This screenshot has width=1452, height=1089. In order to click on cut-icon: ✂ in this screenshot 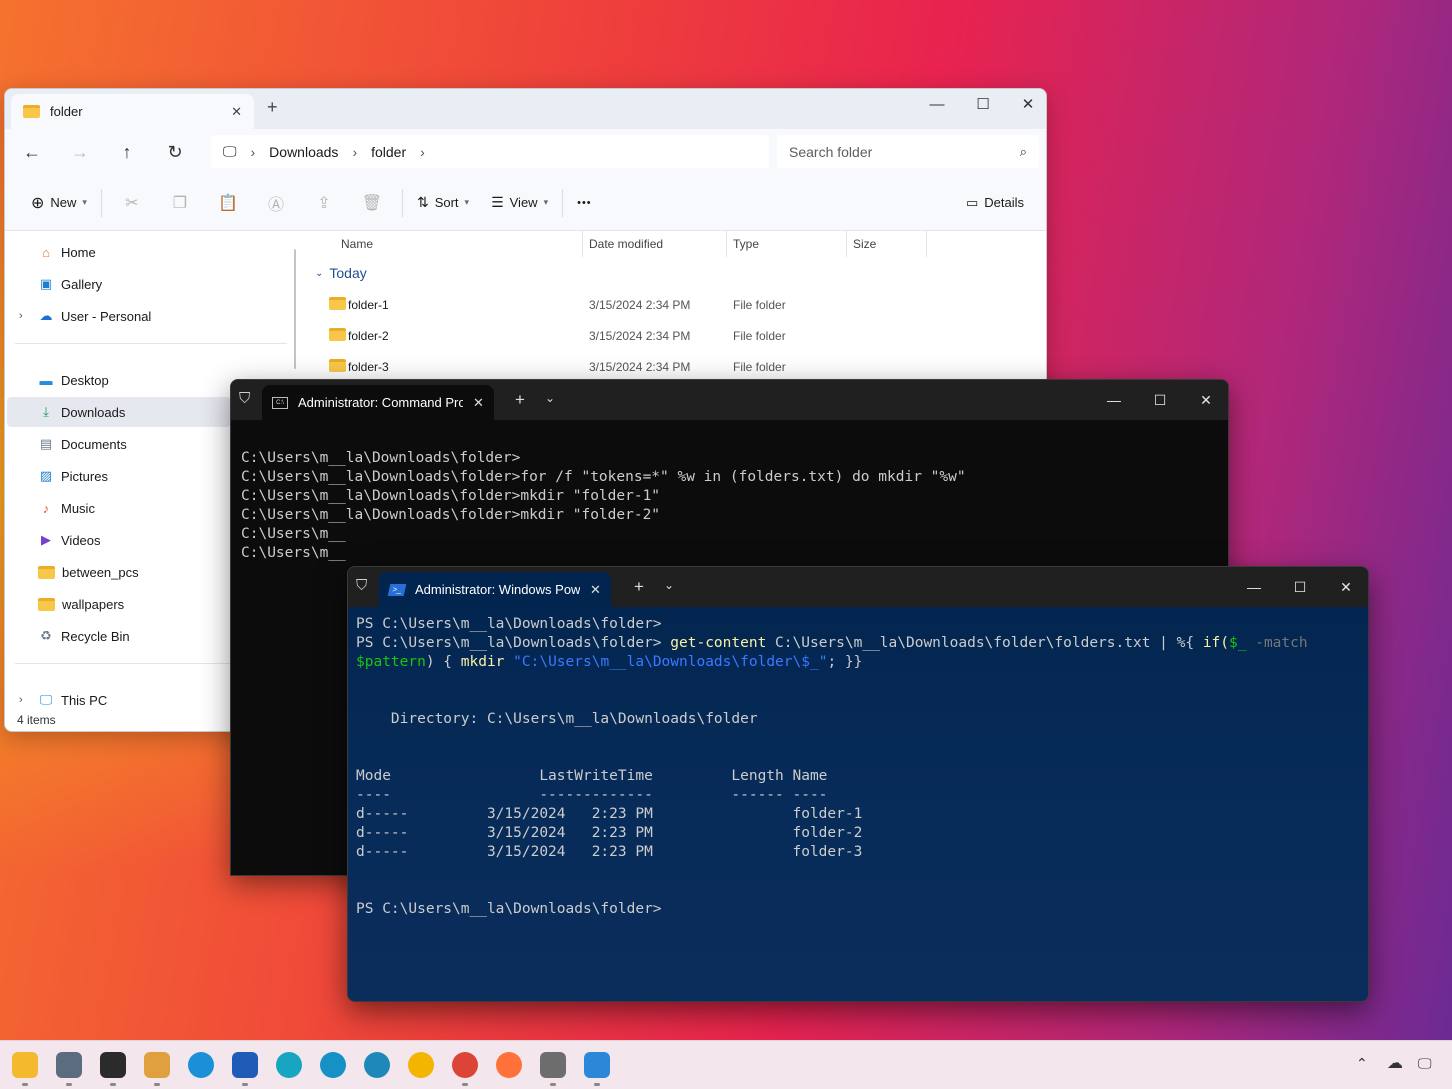, I will do `click(132, 203)`.